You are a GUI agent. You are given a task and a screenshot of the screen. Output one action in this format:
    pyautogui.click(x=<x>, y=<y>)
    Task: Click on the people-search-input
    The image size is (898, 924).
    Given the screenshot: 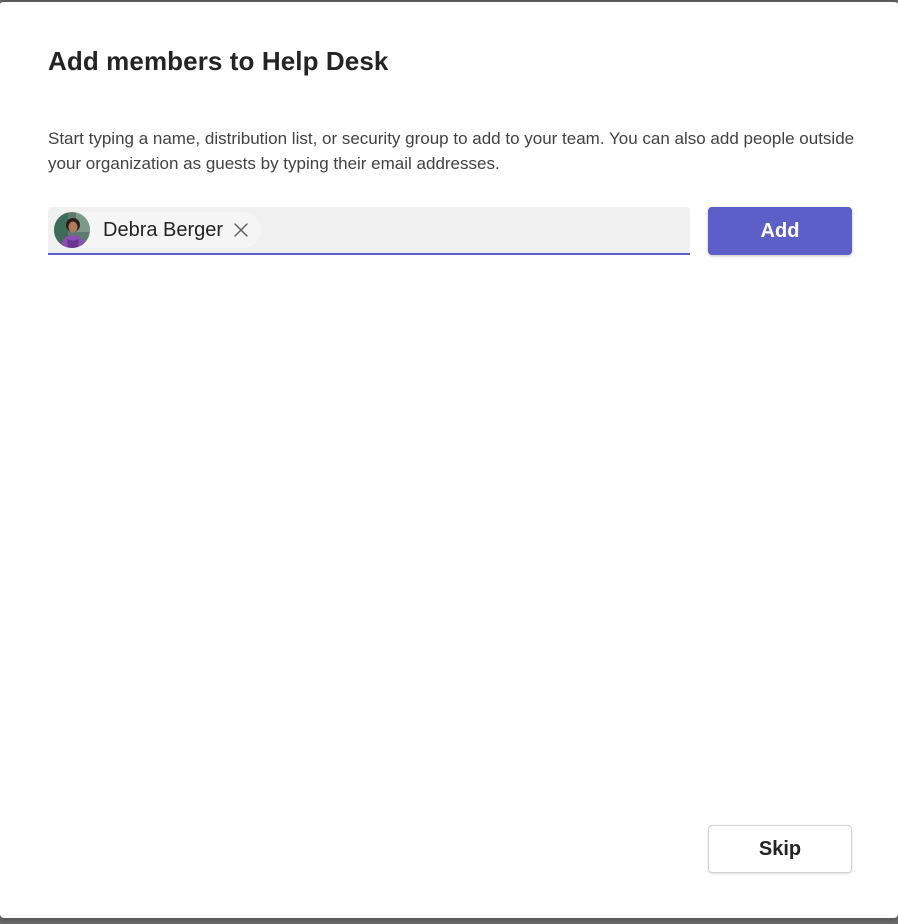 What is the action you would take?
    pyautogui.click(x=478, y=230)
    